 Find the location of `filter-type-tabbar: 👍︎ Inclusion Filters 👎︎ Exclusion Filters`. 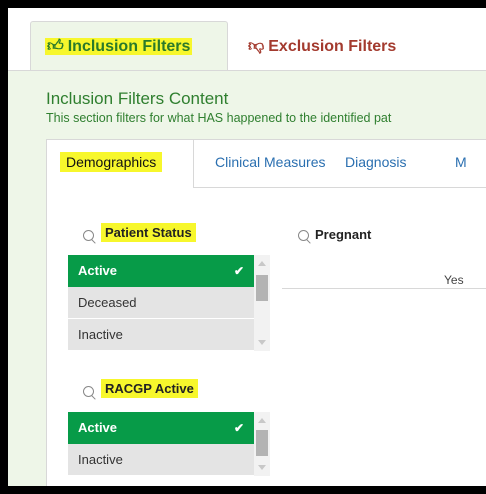

filter-type-tabbar: 👍︎ Inclusion Filters 👎︎ Exclusion Filters is located at coordinates (247, 41).